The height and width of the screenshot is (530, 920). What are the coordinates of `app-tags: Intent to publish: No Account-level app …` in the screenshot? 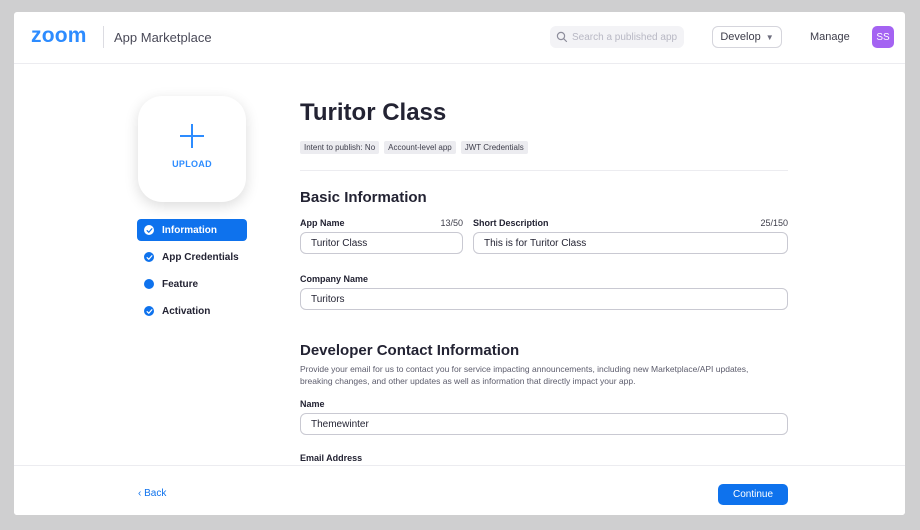 It's located at (416, 147).